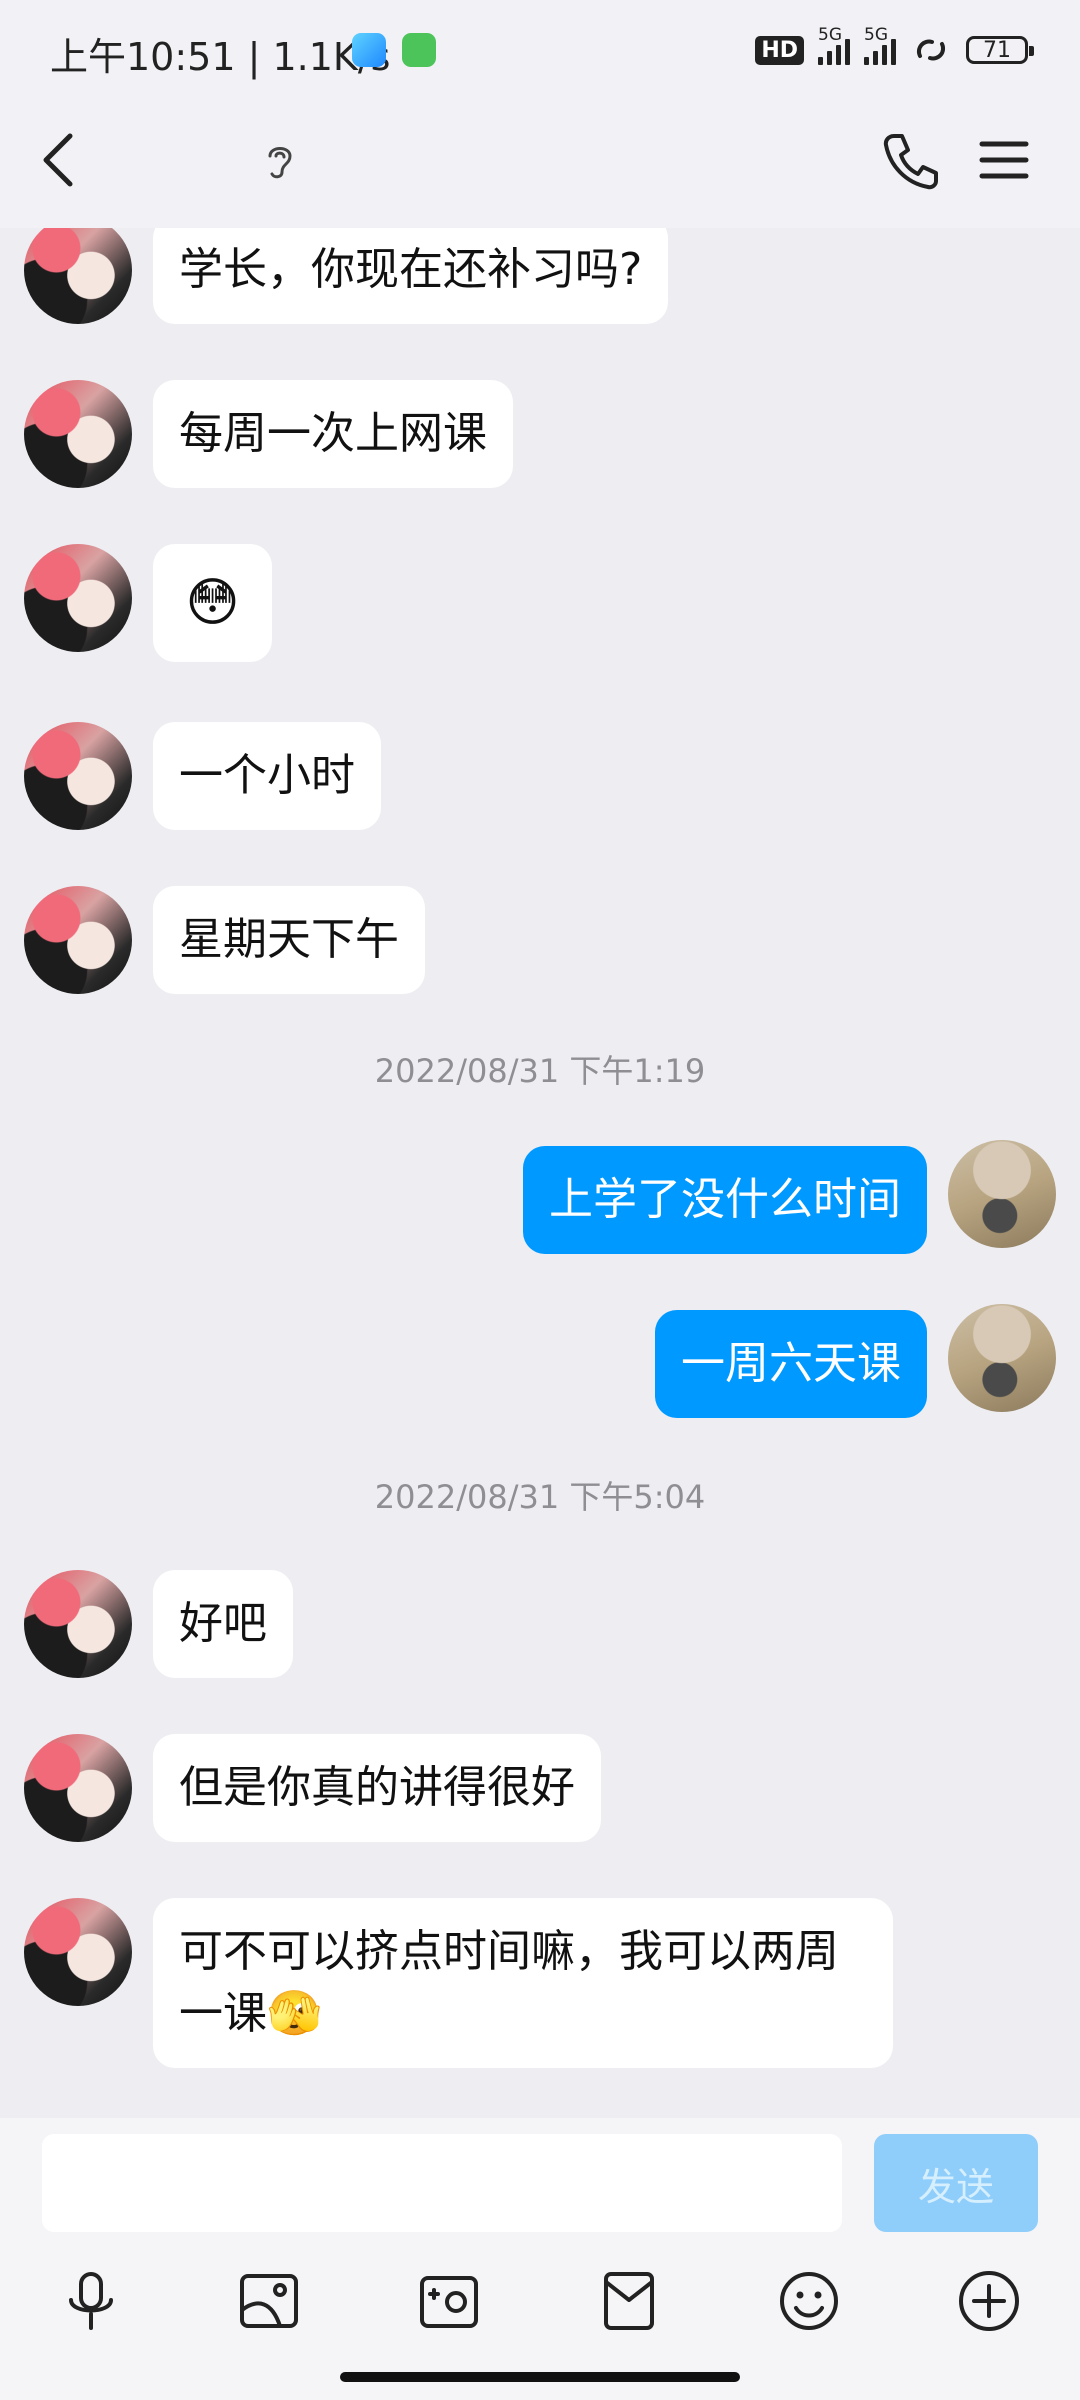  I want to click on red-packet-icon, so click(629, 2301).